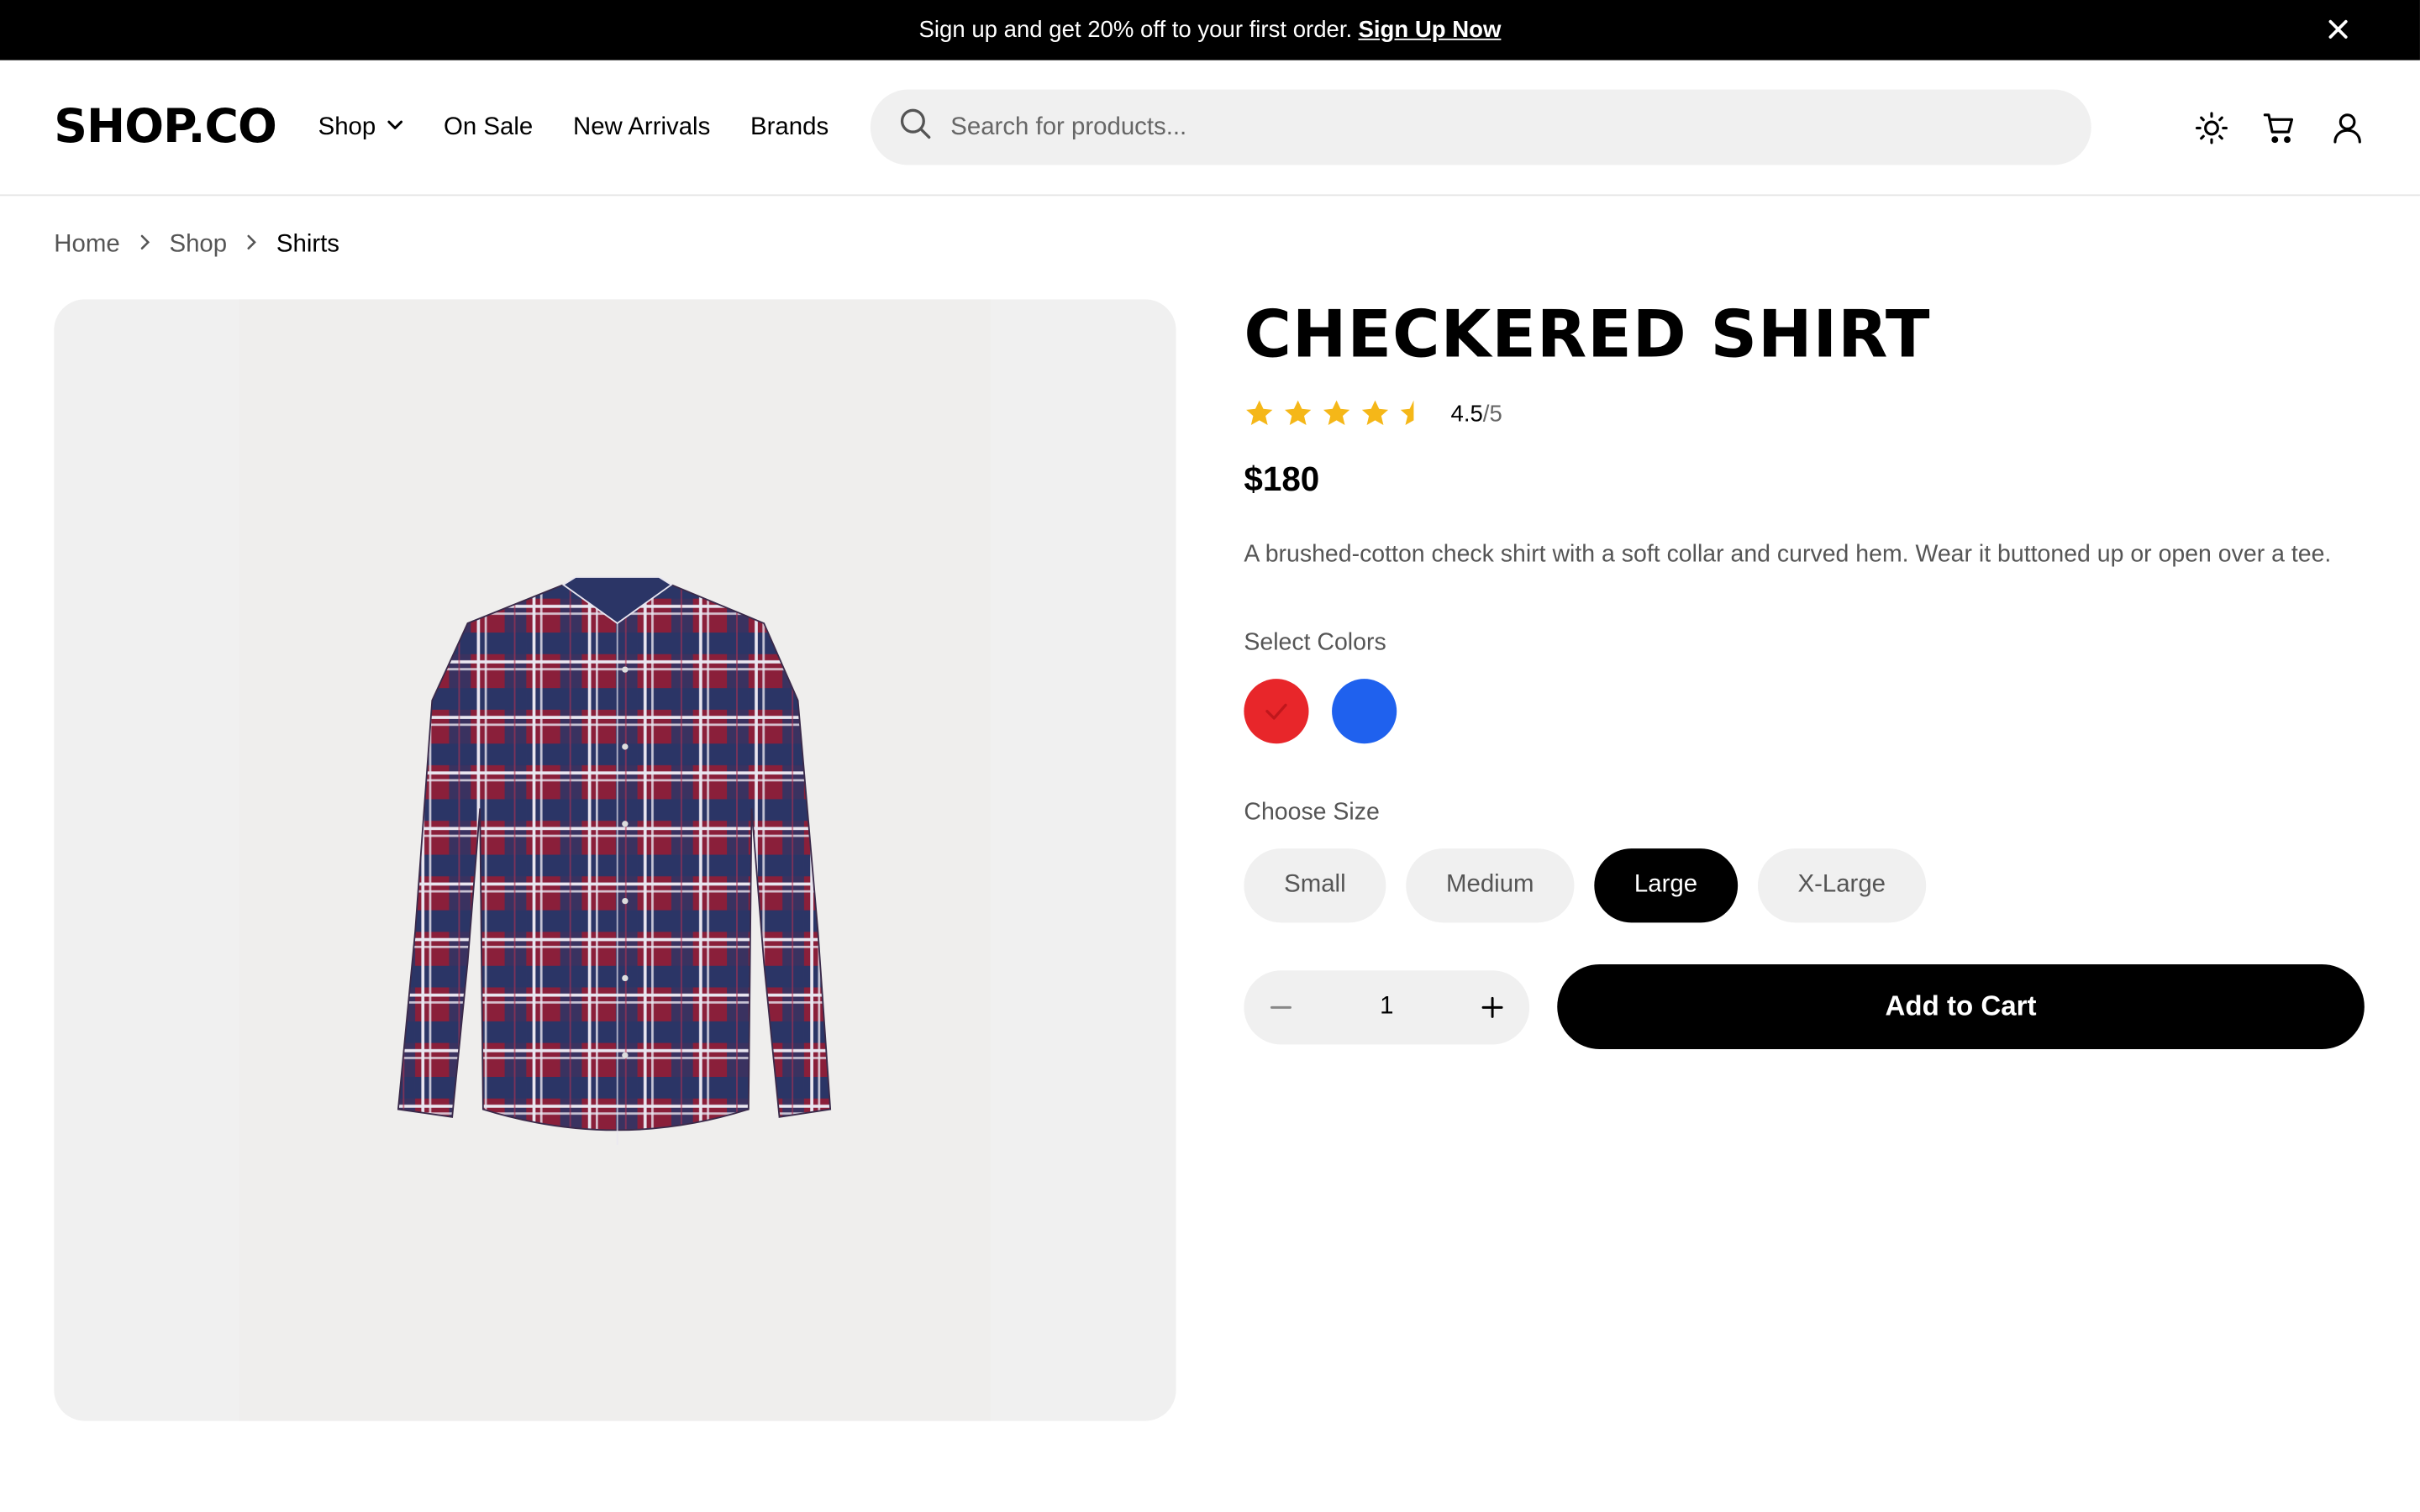  I want to click on breadcrumb: Home Shop Shirts, so click(196, 246).